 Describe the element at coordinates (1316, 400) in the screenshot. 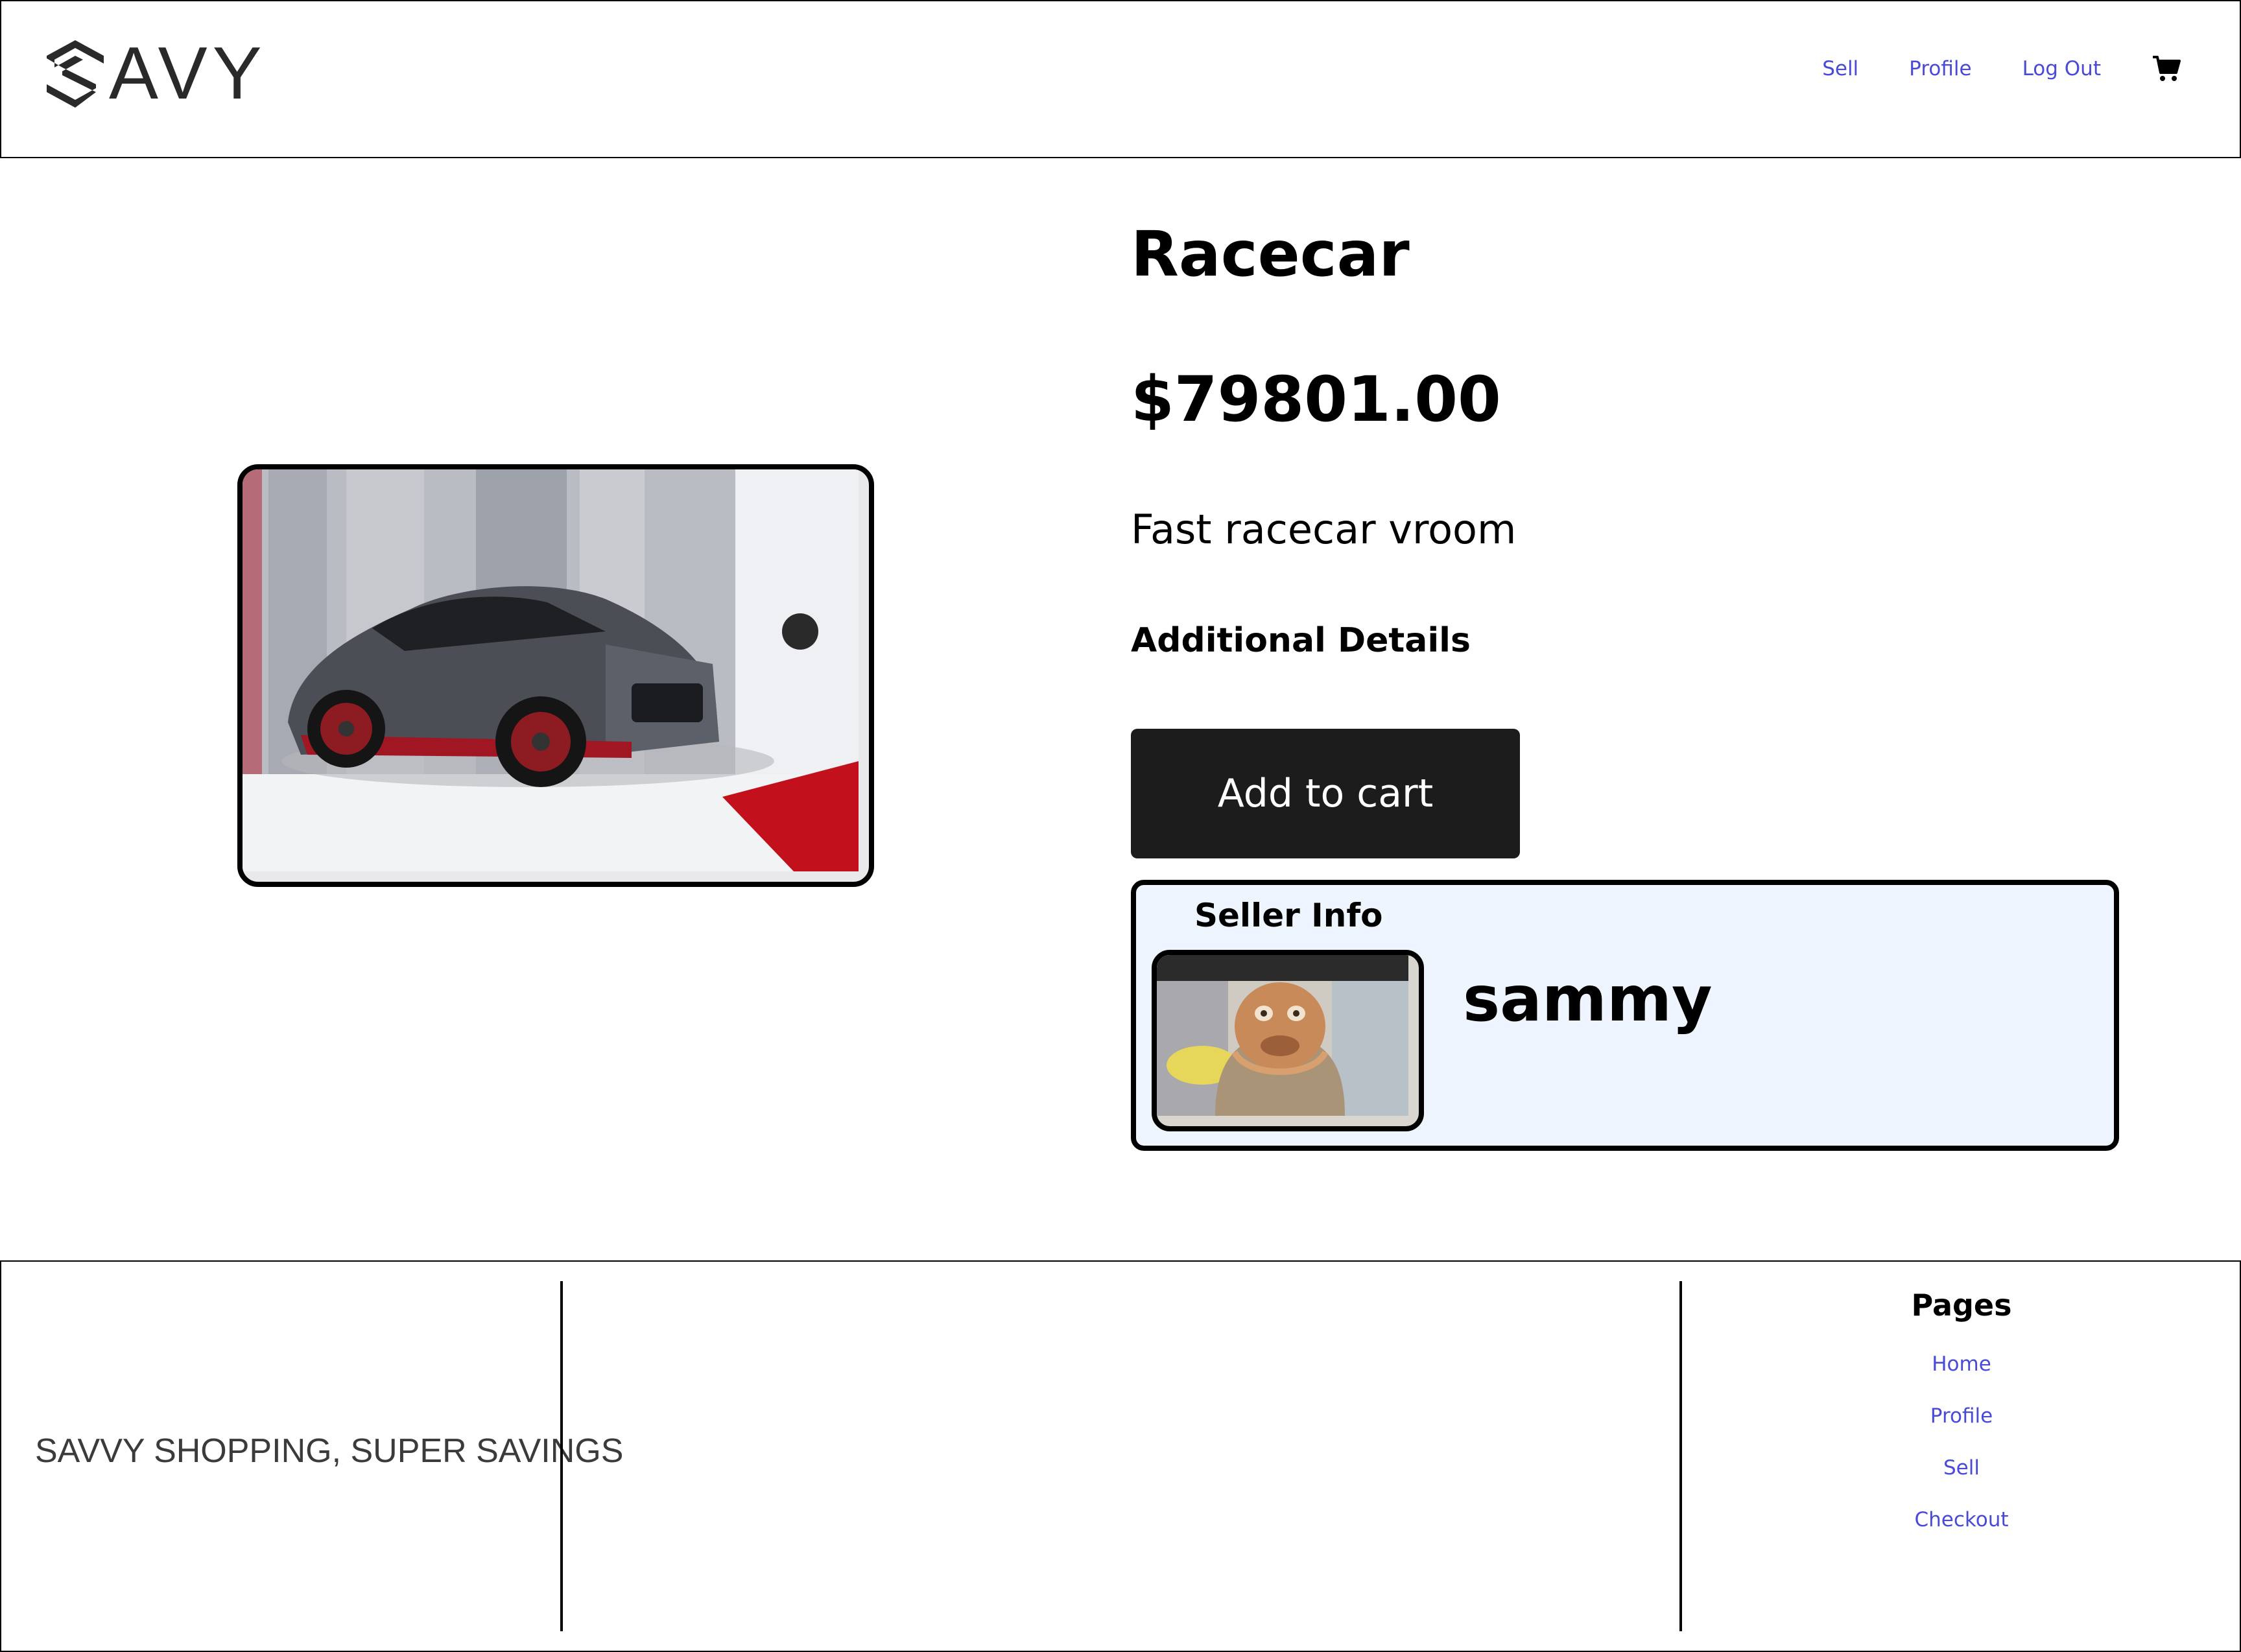

I see `product-price: $79801.00` at that location.